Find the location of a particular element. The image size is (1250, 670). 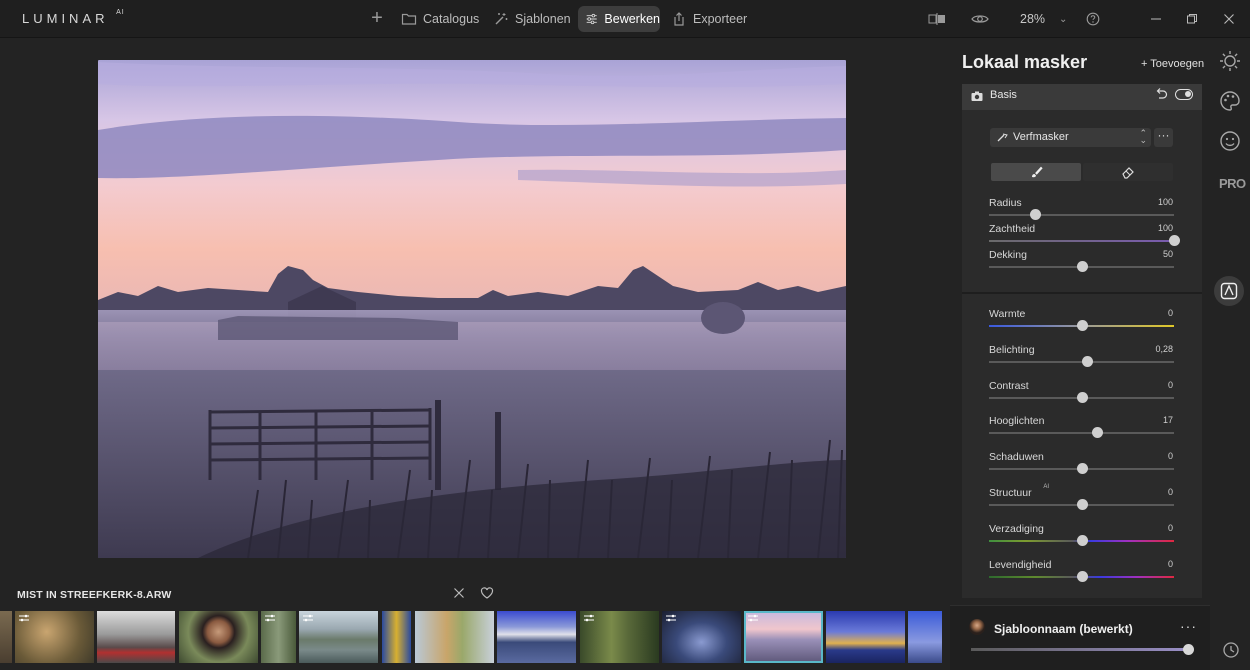

close-window-button is located at coordinates (1229, 19).